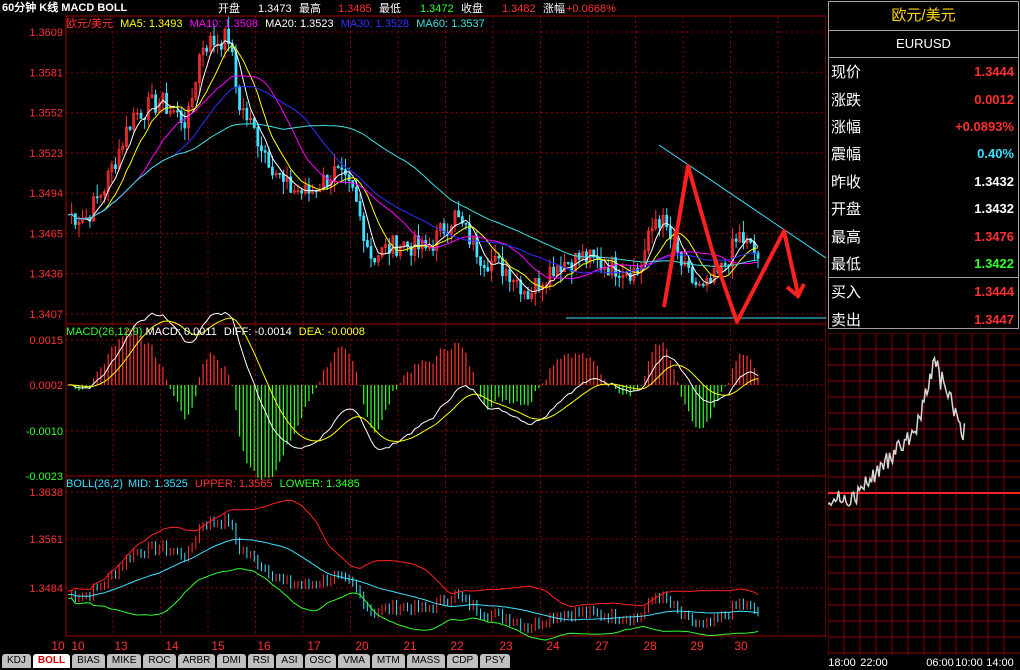 The height and width of the screenshot is (670, 1020). What do you see at coordinates (874, 663) in the screenshot?
I see `intraday-x-label: 22:00` at bounding box center [874, 663].